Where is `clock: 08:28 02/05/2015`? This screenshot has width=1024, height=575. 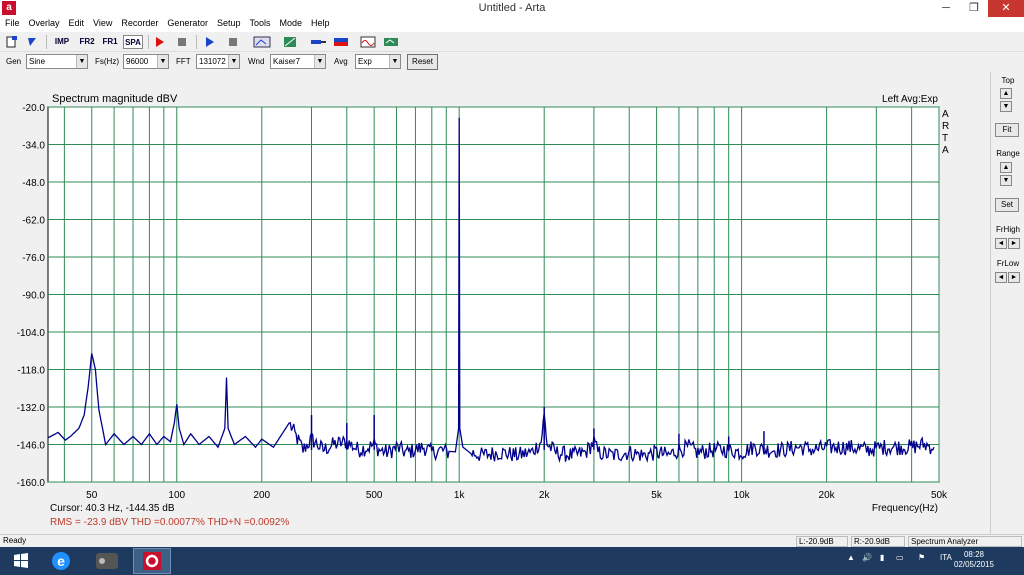
clock: 08:28 02/05/2015 is located at coordinates (974, 560).